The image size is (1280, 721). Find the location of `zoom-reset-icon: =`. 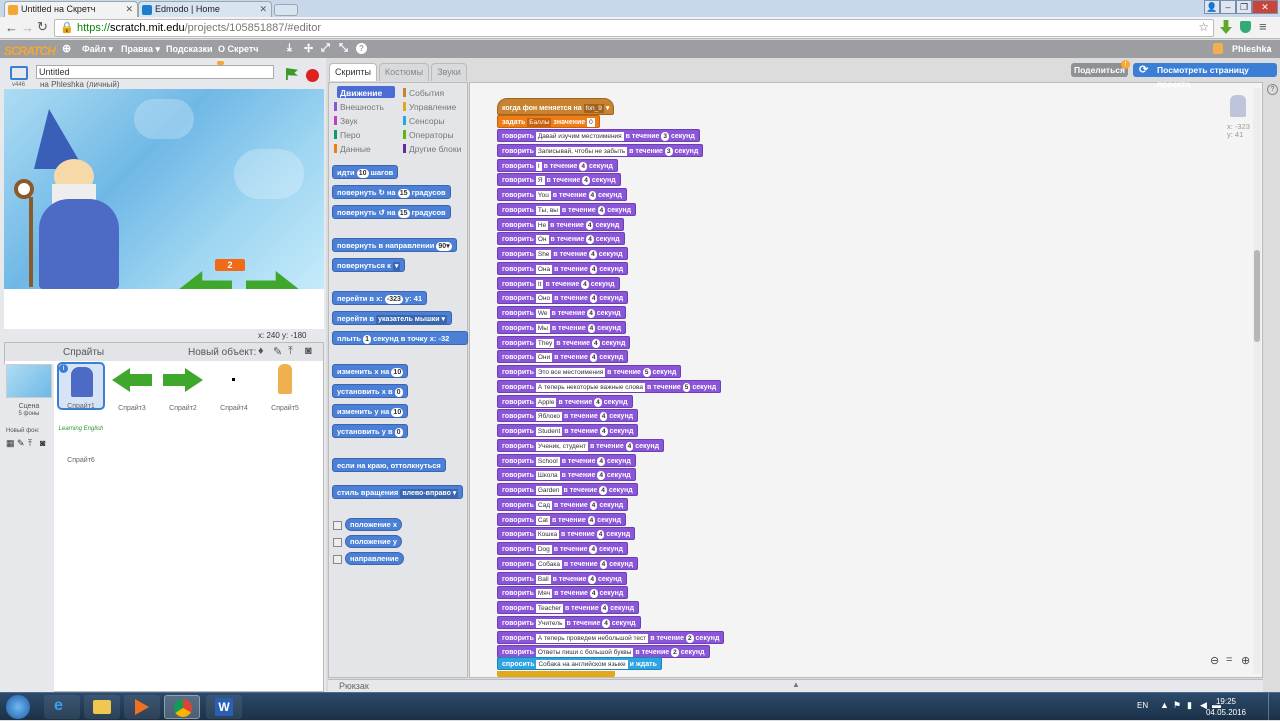

zoom-reset-icon: = is located at coordinates (1229, 660).